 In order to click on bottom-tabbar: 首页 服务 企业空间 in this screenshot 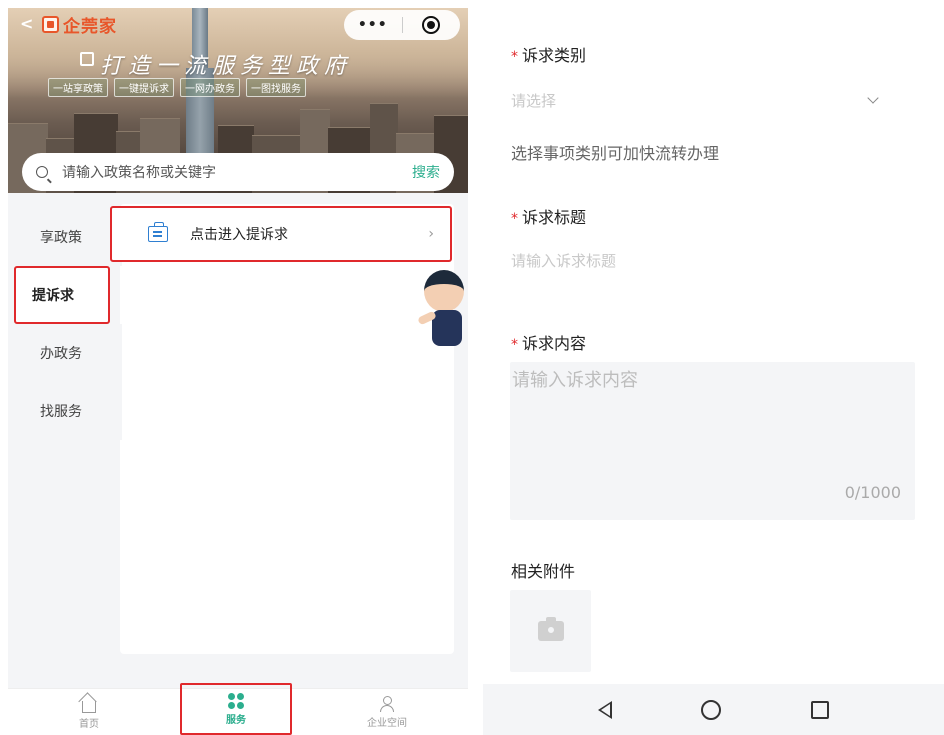, I will do `click(238, 709)`.